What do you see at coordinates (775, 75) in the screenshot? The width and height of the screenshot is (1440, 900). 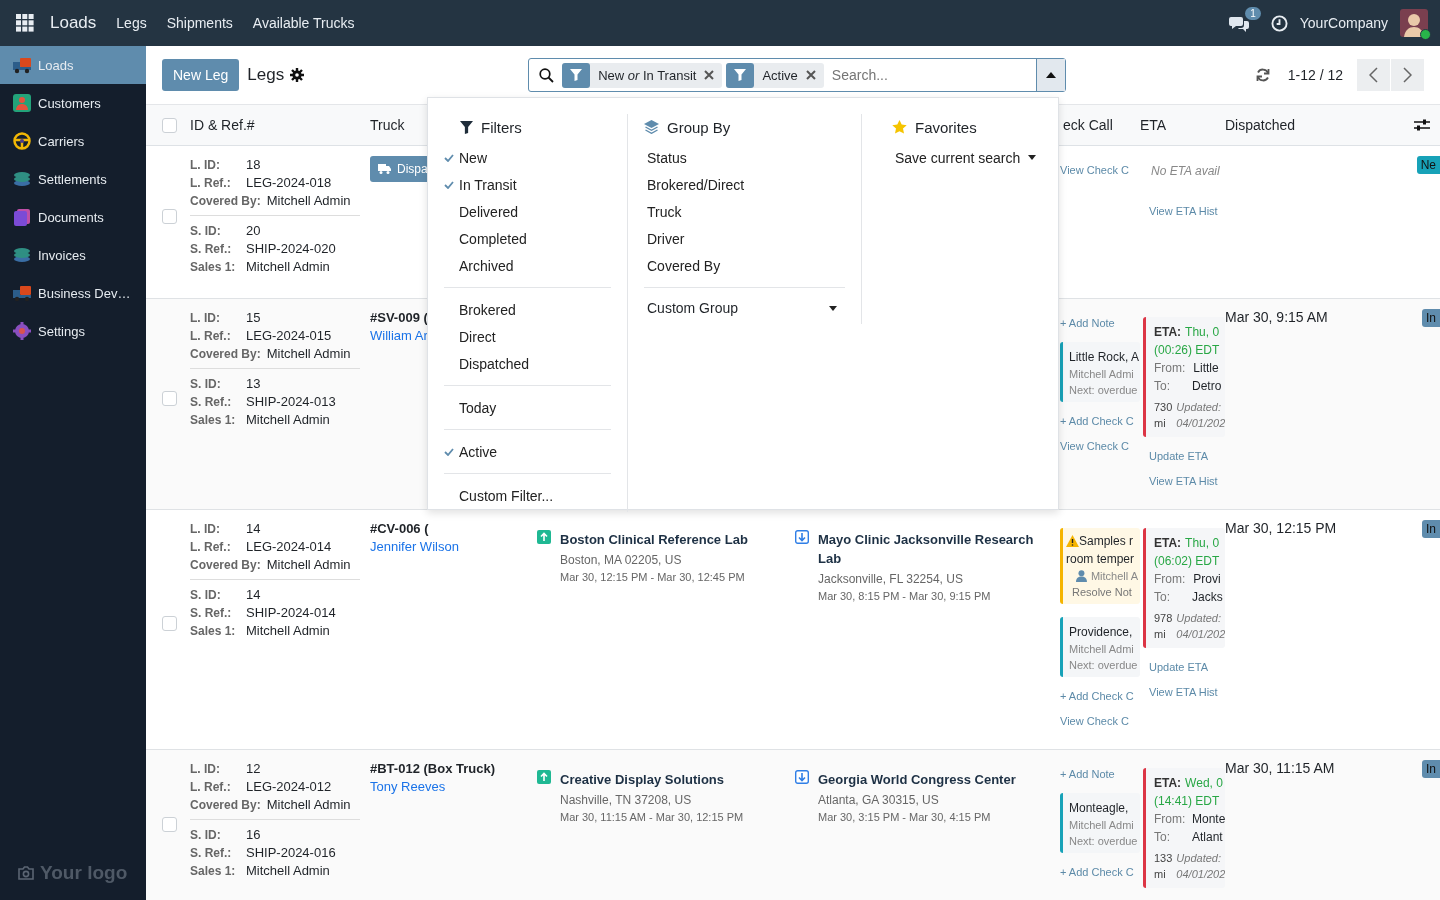 I see `filter-facet: Active` at bounding box center [775, 75].